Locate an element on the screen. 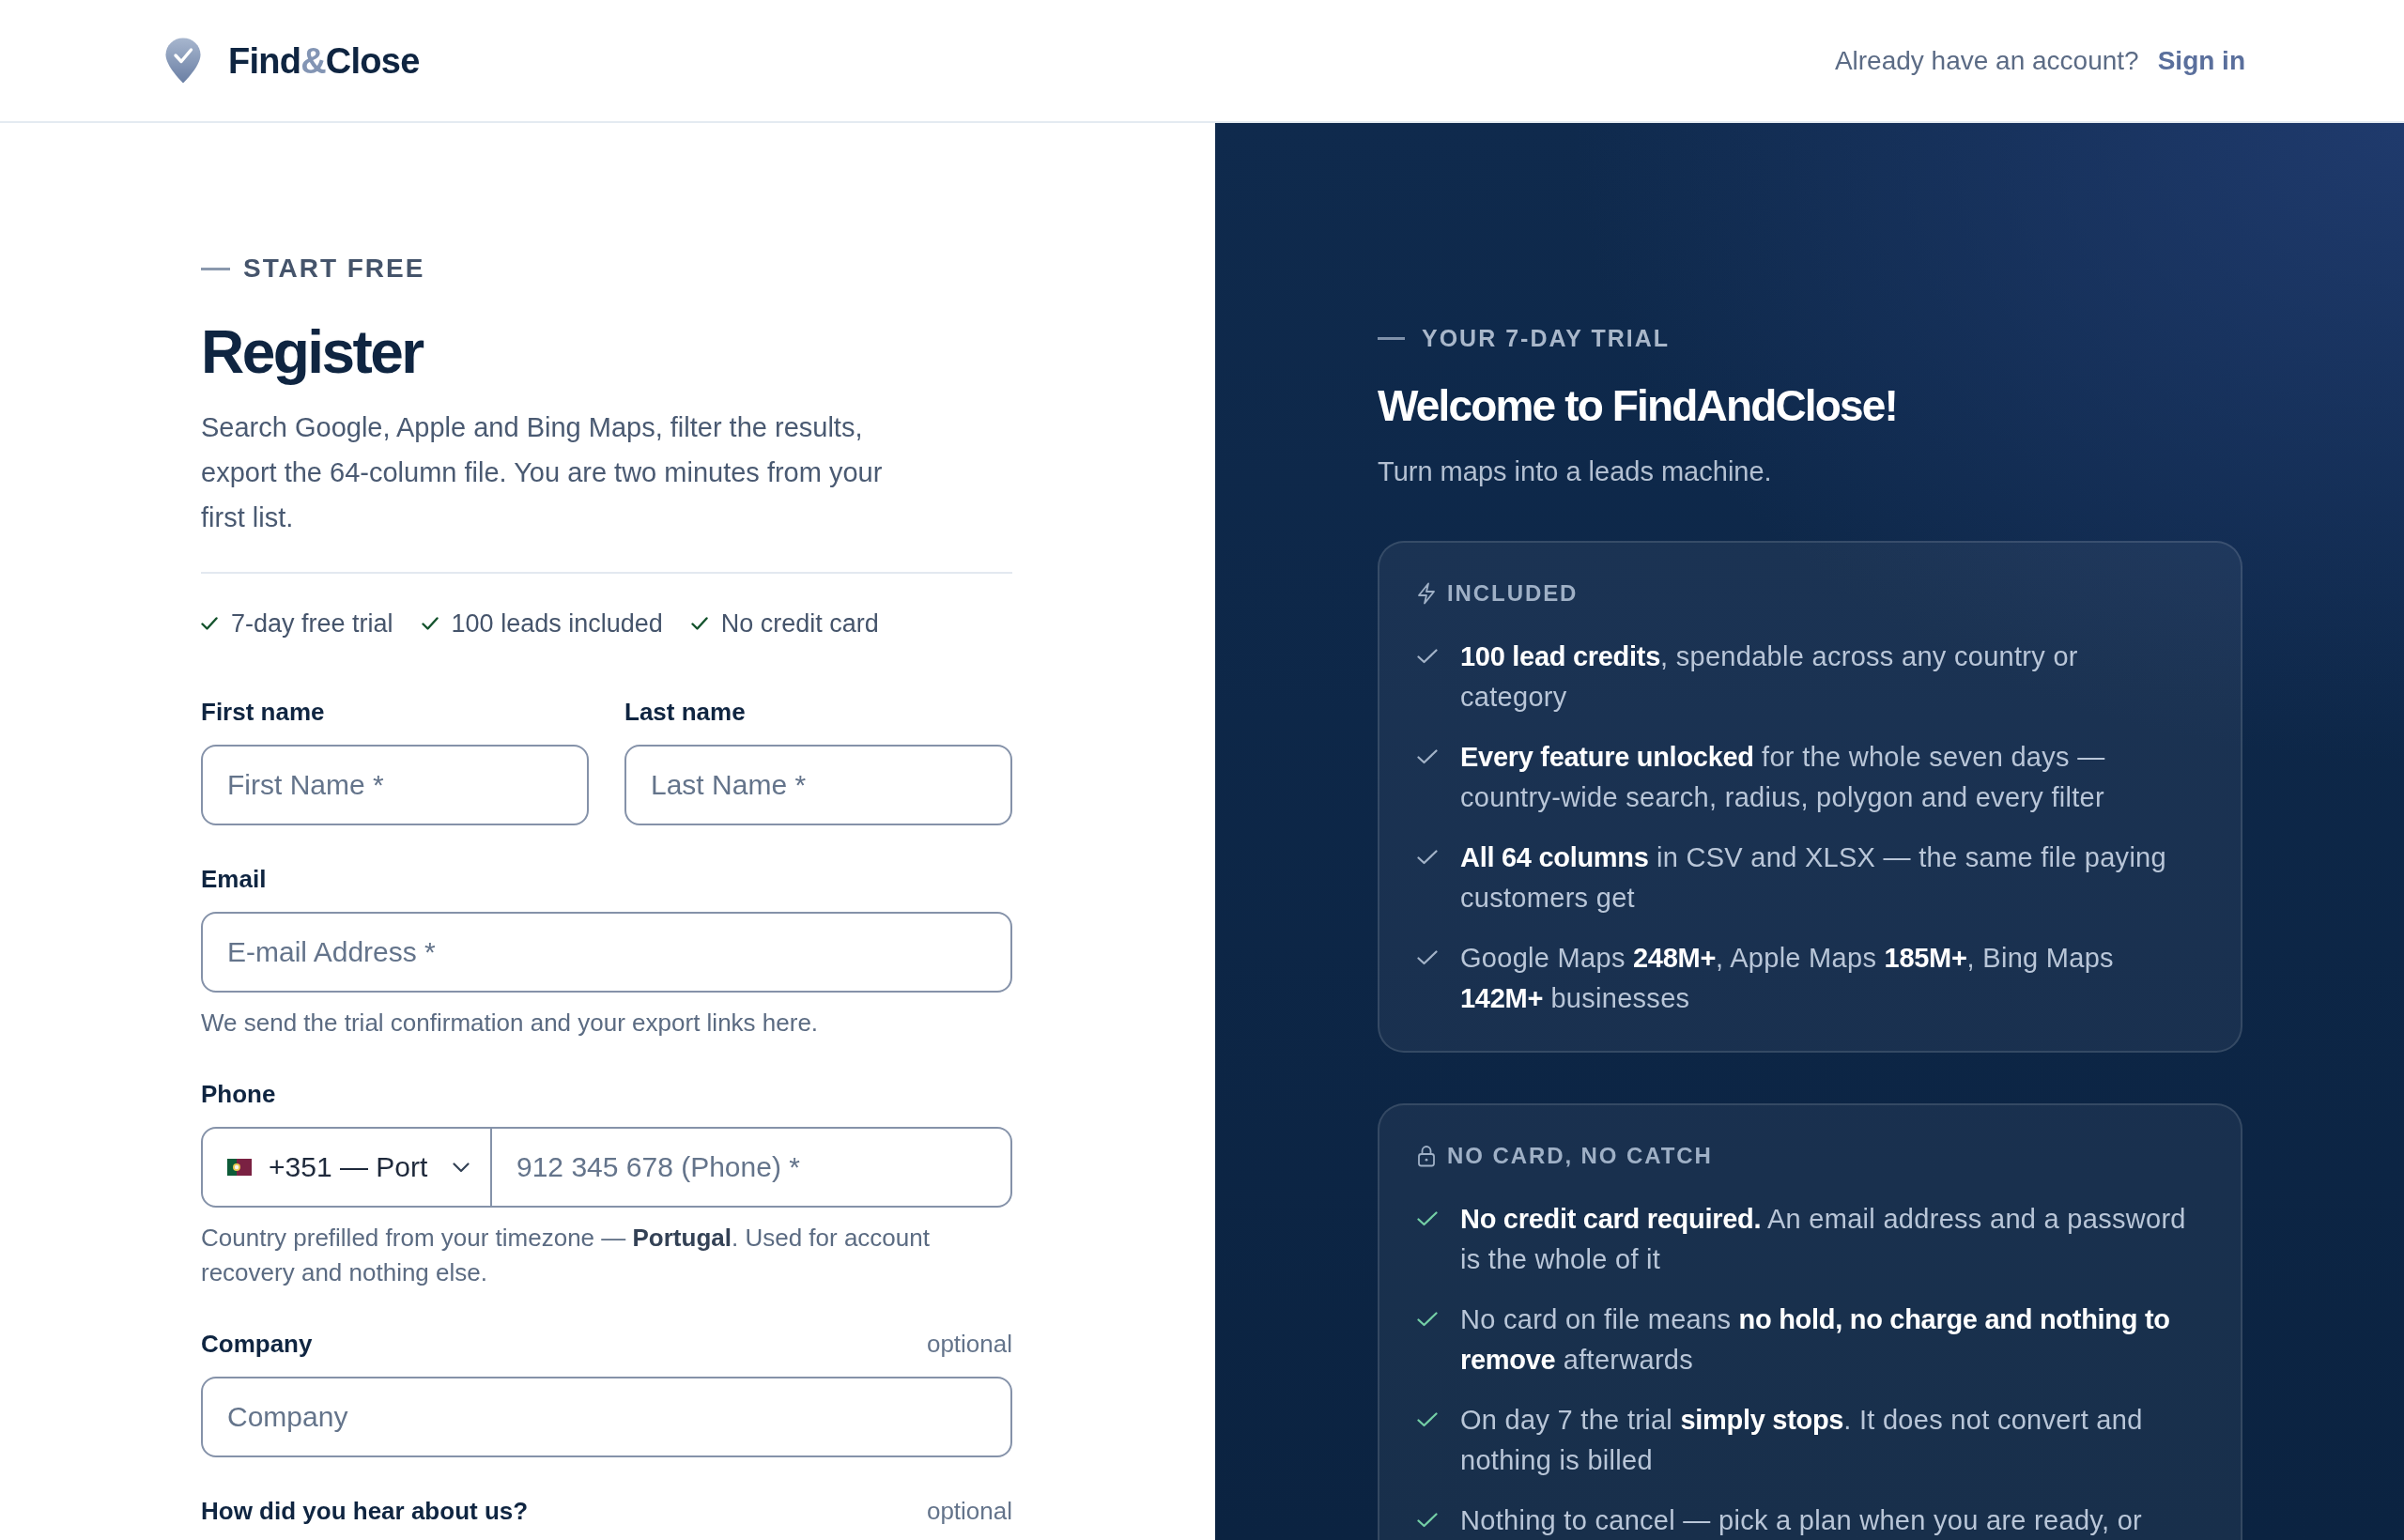 The height and width of the screenshot is (1540, 2404). account-prompt: Already have an account? is located at coordinates (1986, 60).